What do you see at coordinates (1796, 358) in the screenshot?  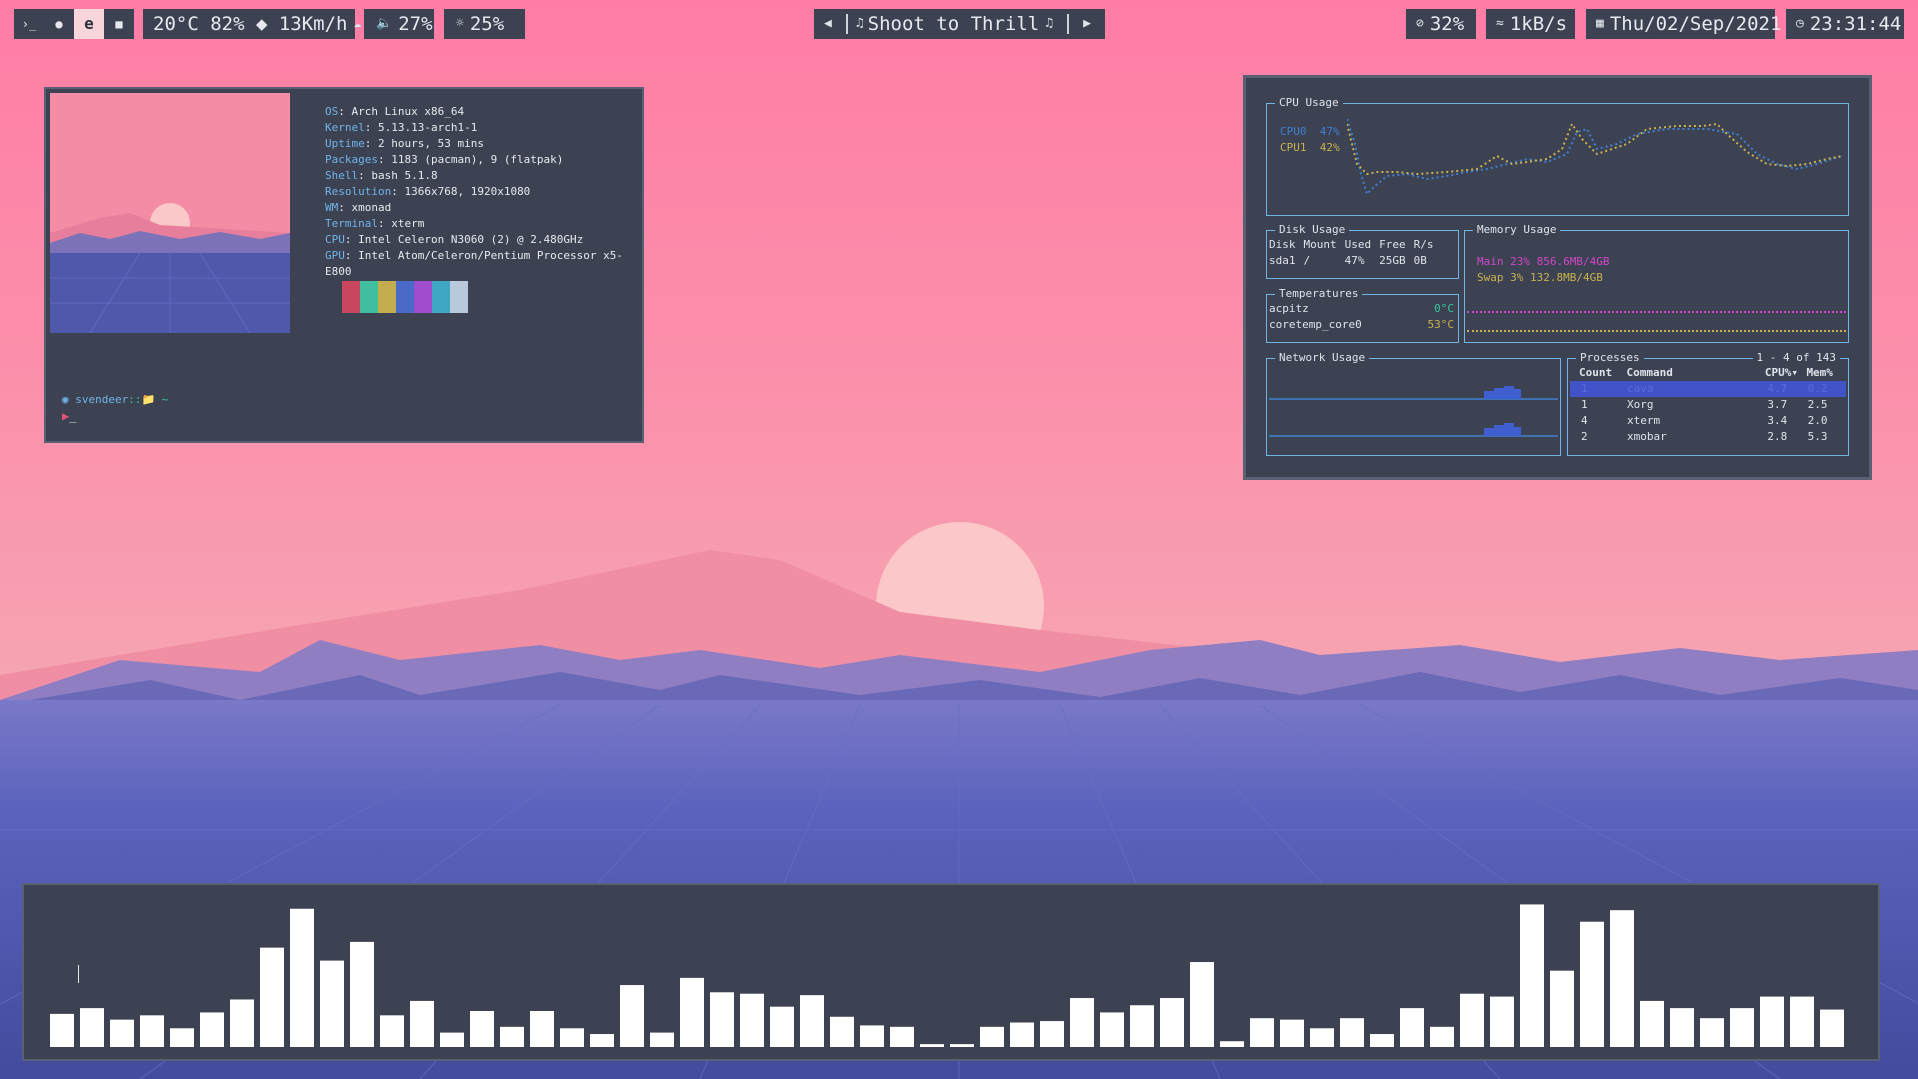 I see `process-range: 1 - 4 of 143` at bounding box center [1796, 358].